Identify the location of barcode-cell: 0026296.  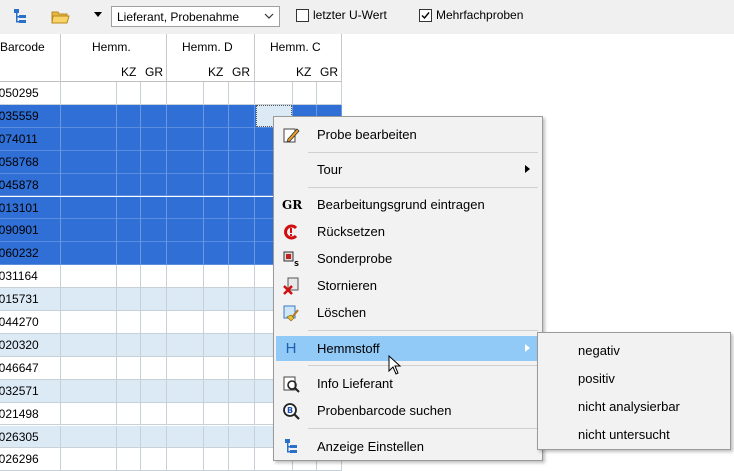
(26, 459).